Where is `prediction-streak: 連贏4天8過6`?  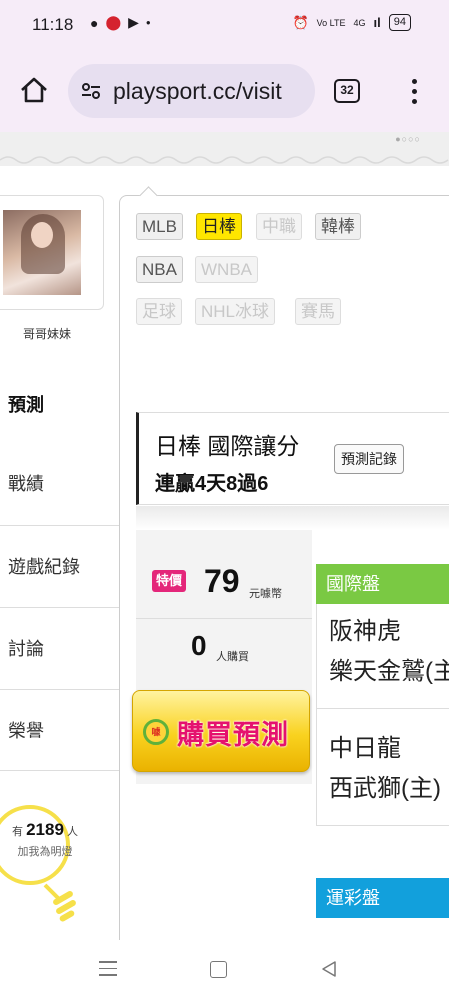
prediction-streak: 連贏4天8過6 is located at coordinates (212, 484).